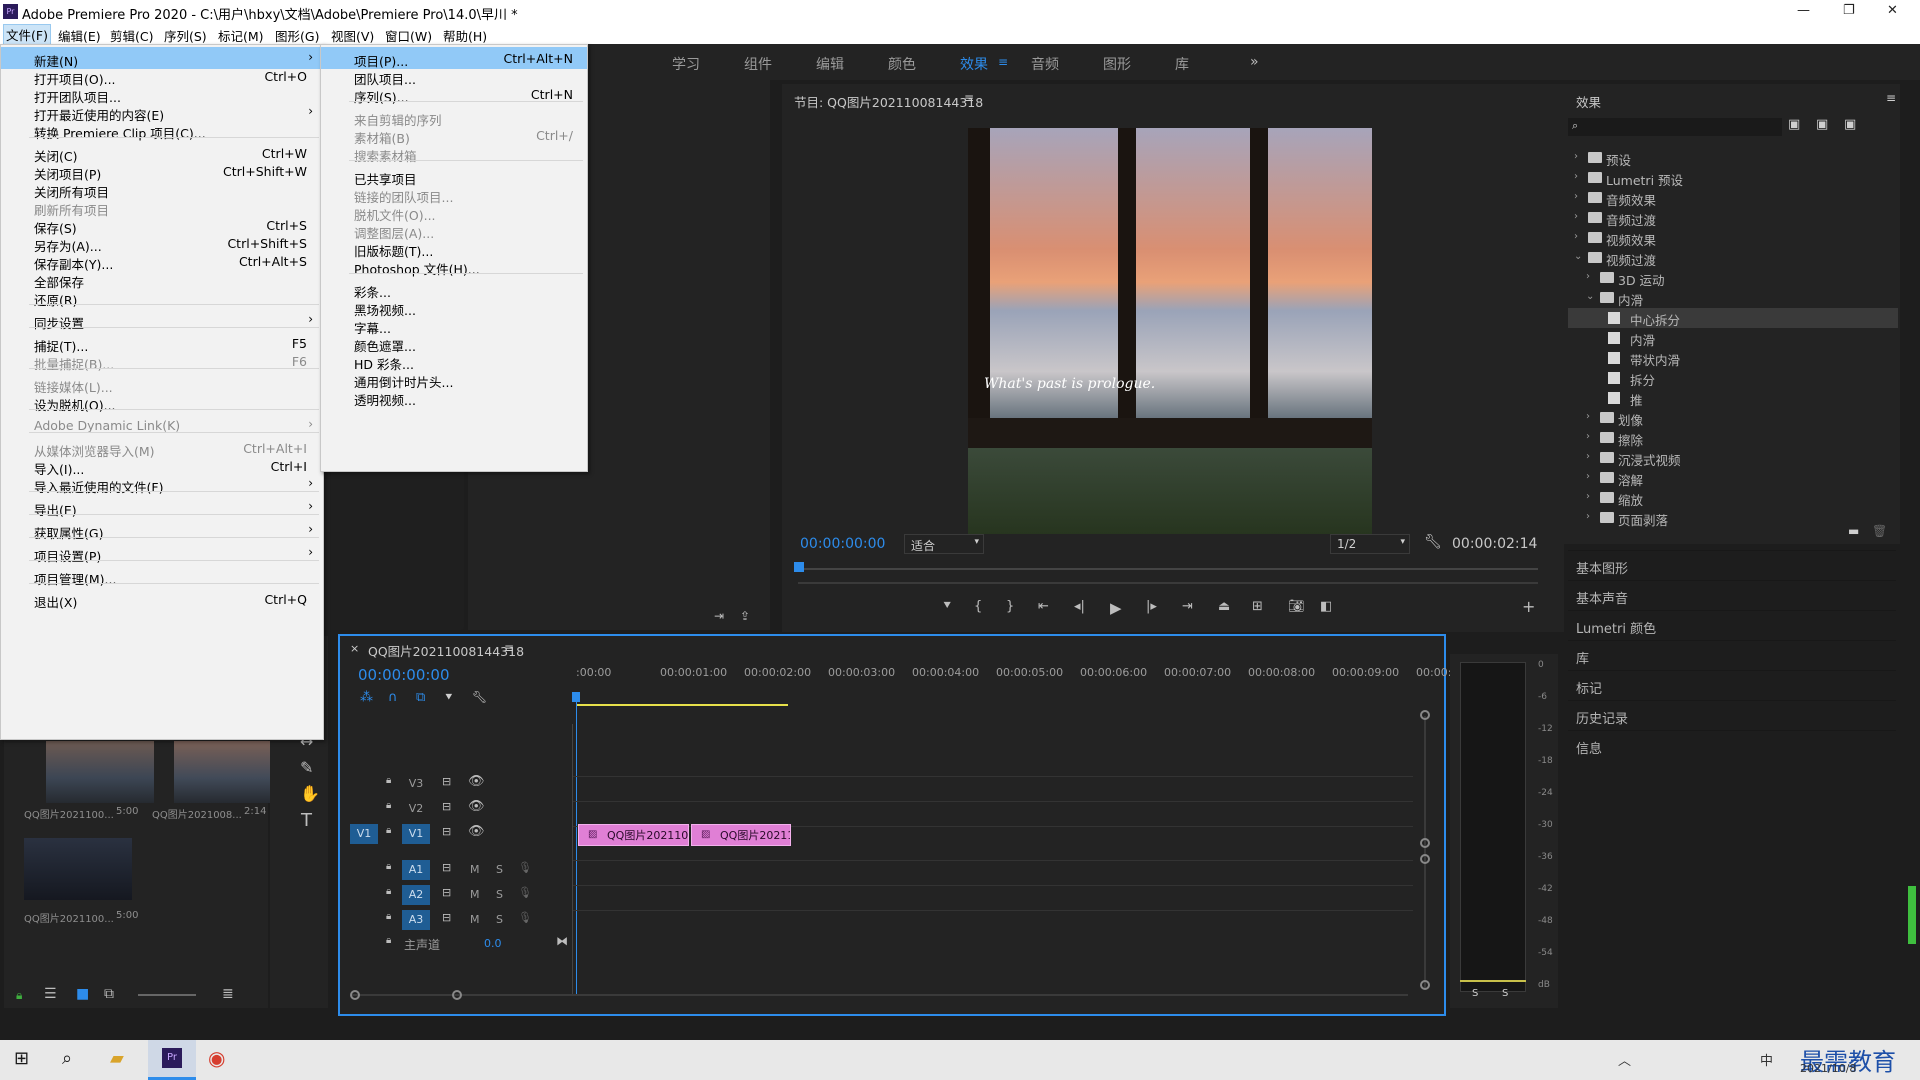 This screenshot has width=1920, height=1080. What do you see at coordinates (1732, 869) in the screenshot?
I see `panel-info: 信息` at bounding box center [1732, 869].